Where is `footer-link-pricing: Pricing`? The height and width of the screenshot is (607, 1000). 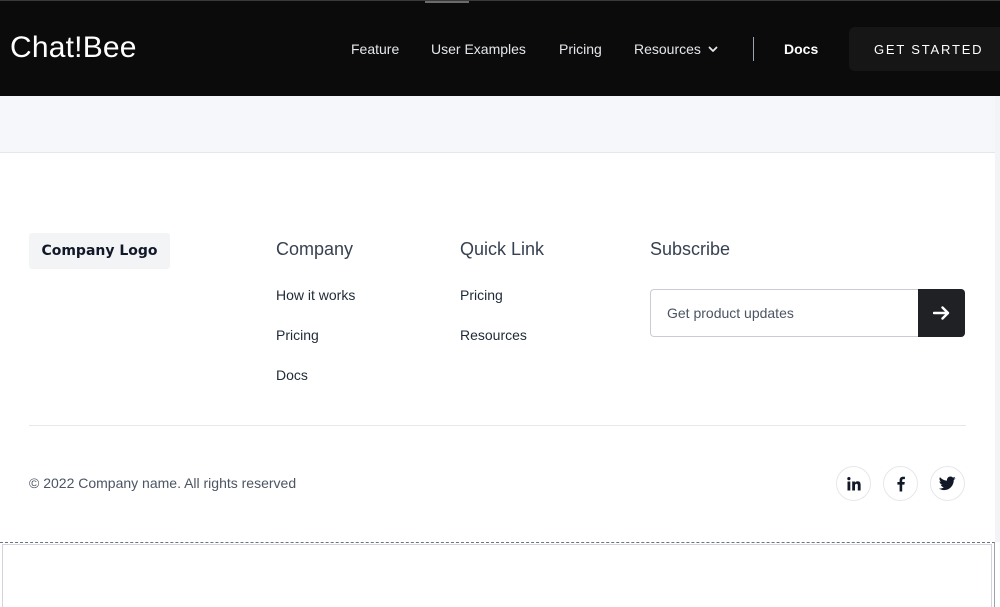
footer-link-pricing: Pricing is located at coordinates (297, 335).